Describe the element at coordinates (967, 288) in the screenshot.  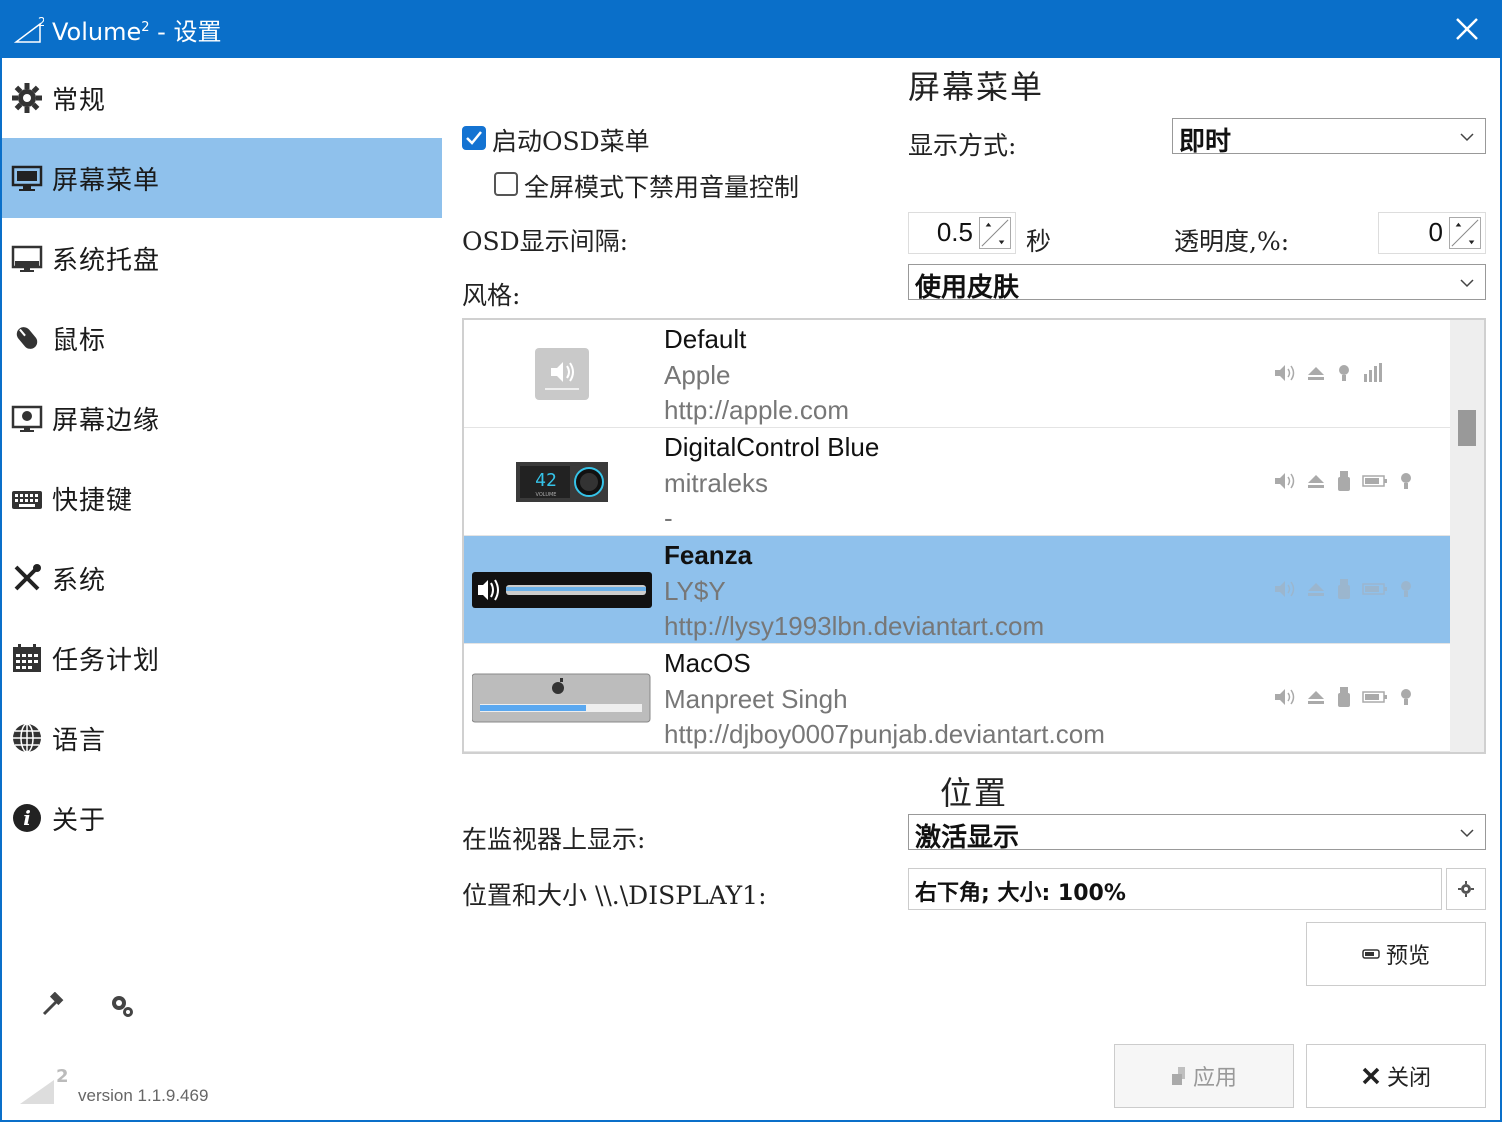
I see `style-value: 使用皮肤` at that location.